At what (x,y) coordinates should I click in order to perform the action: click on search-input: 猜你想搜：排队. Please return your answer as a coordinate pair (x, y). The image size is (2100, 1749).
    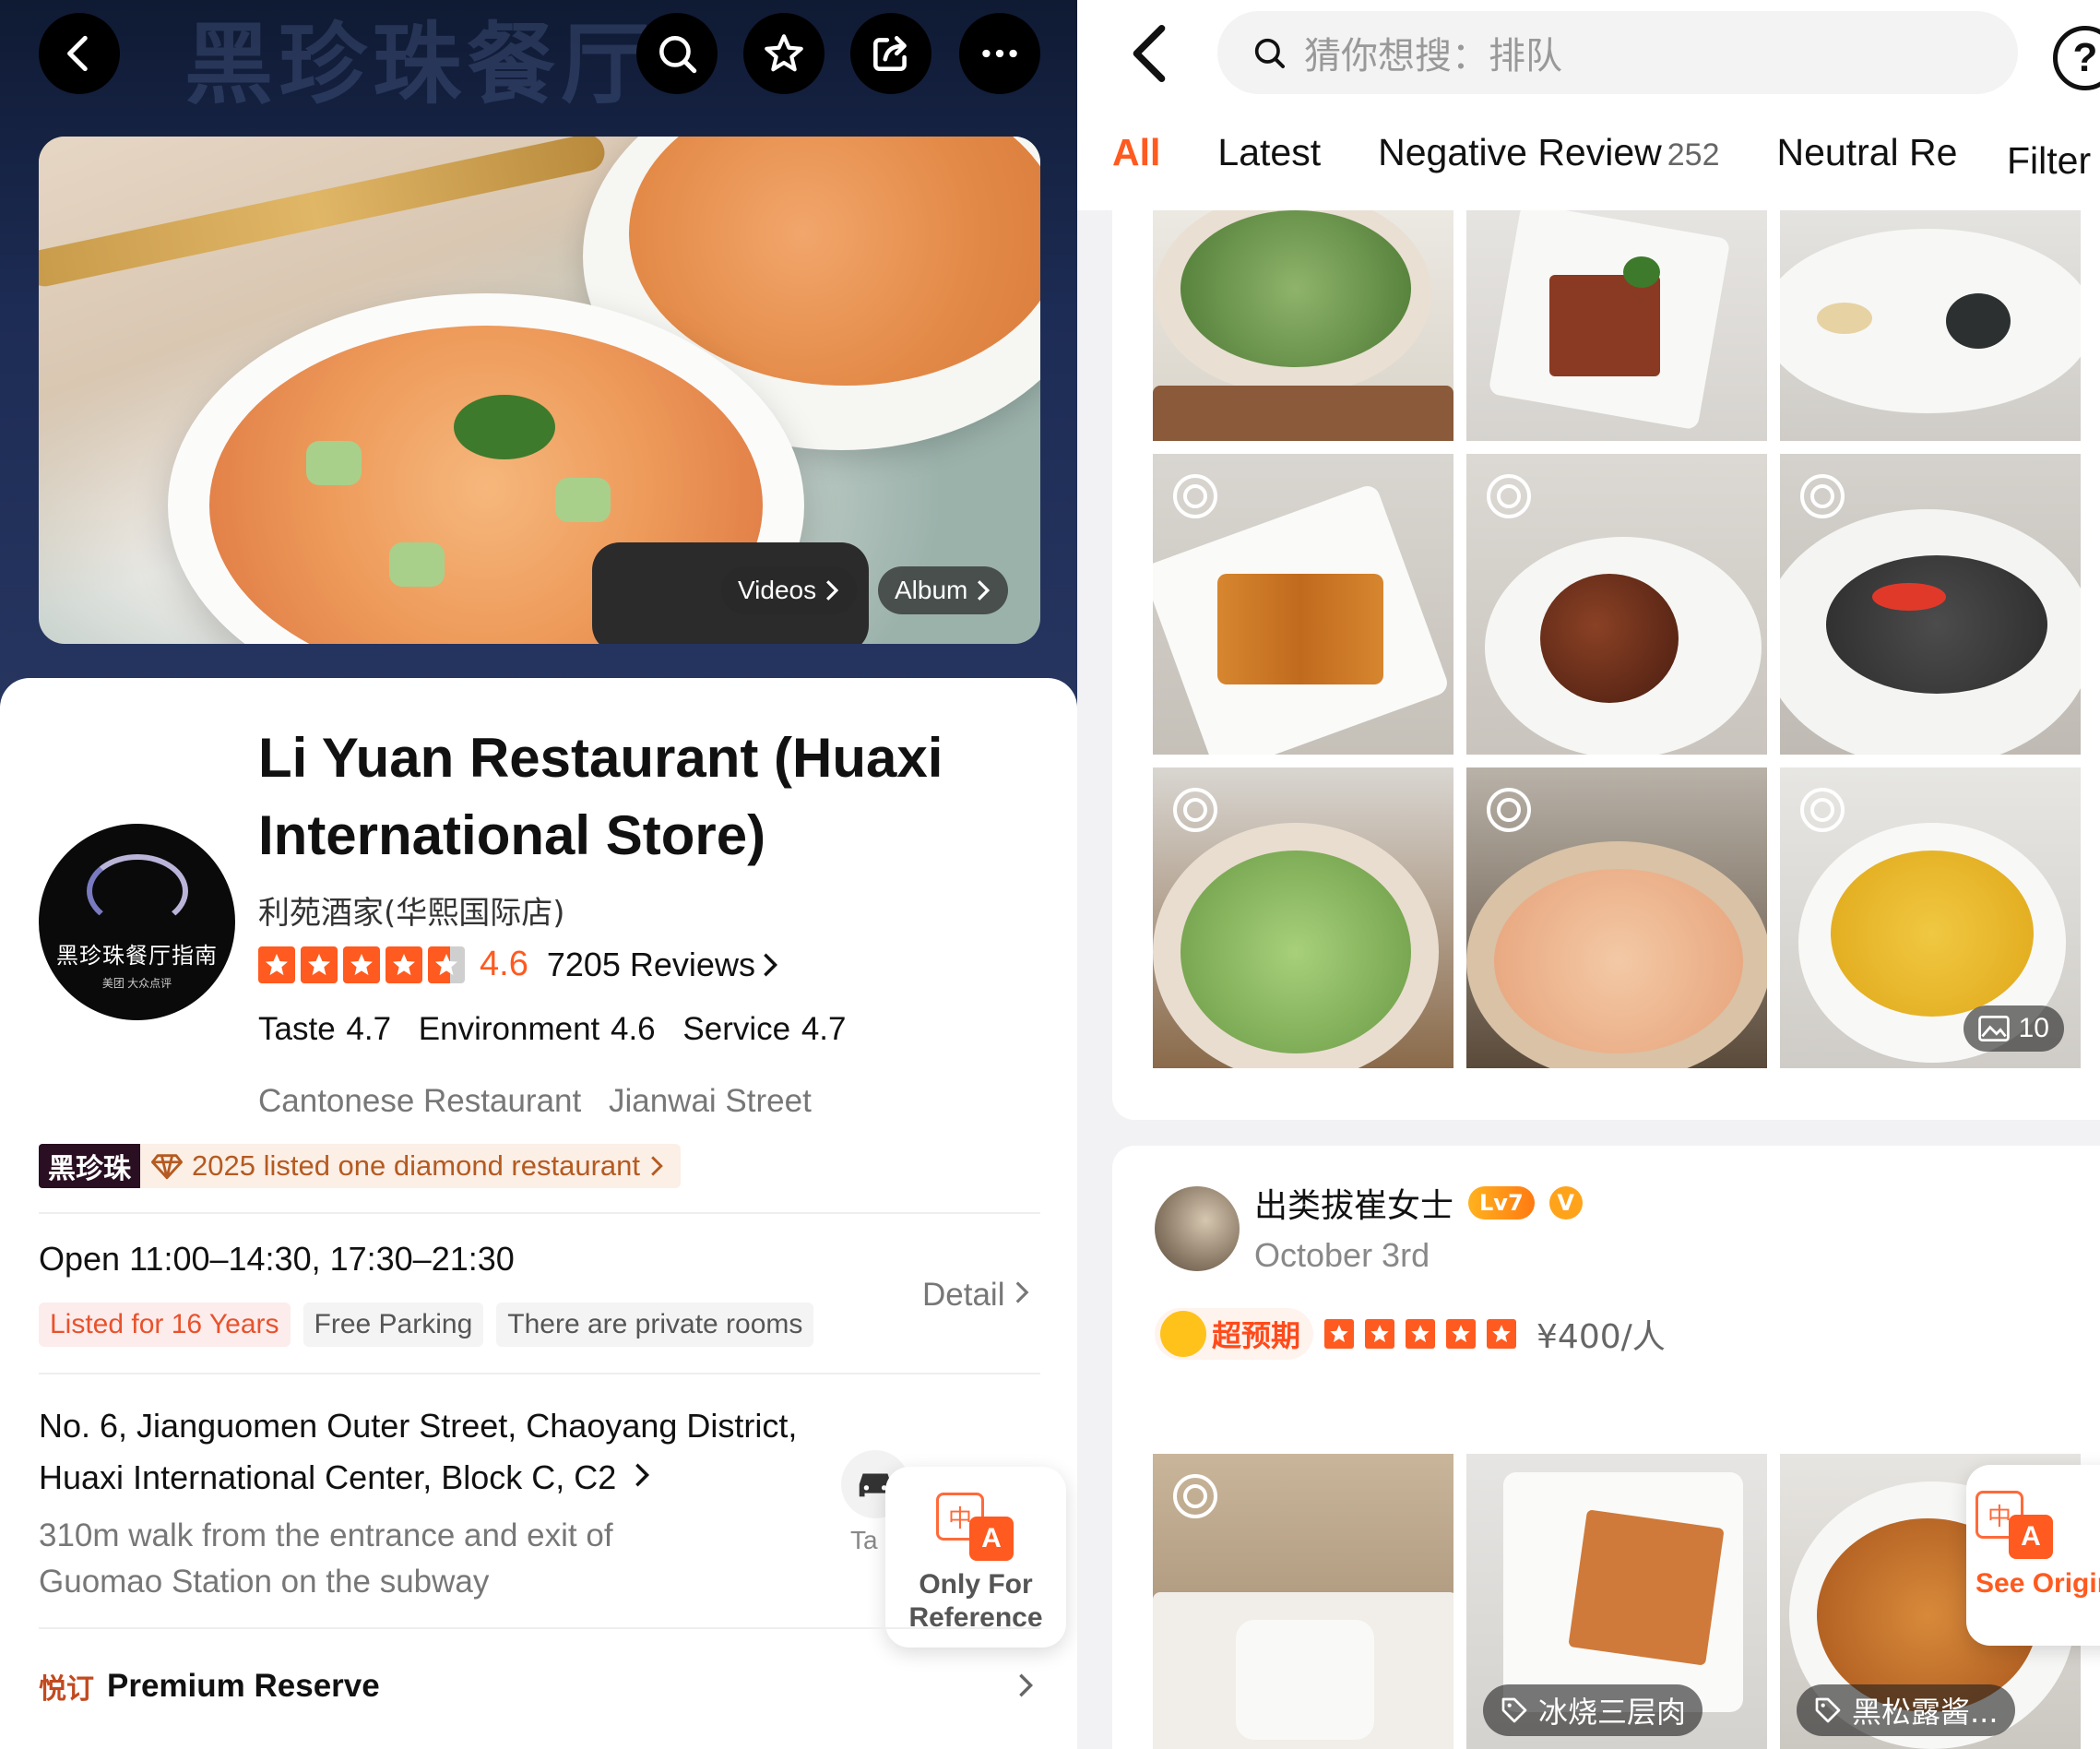
    Looking at the image, I should click on (1617, 52).